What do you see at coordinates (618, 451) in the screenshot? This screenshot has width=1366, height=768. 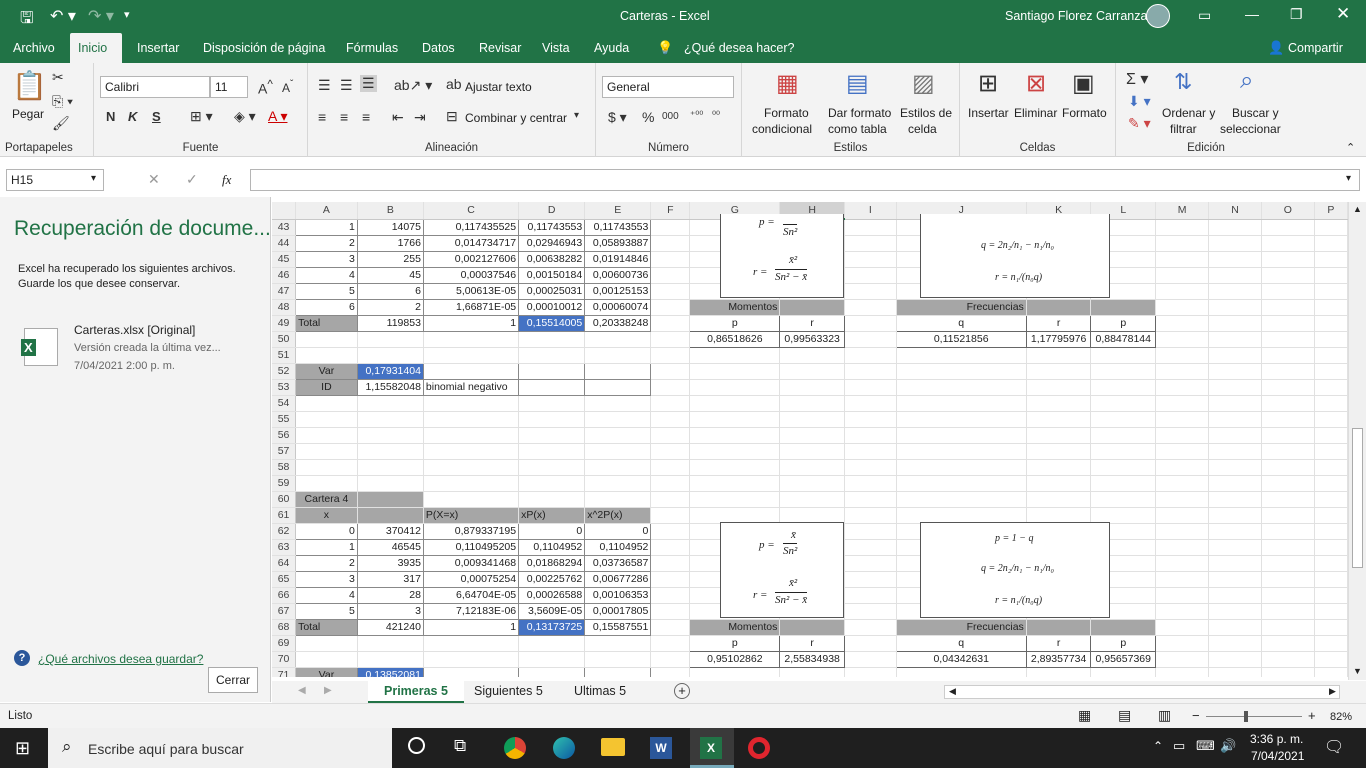 I see `cell-e57` at bounding box center [618, 451].